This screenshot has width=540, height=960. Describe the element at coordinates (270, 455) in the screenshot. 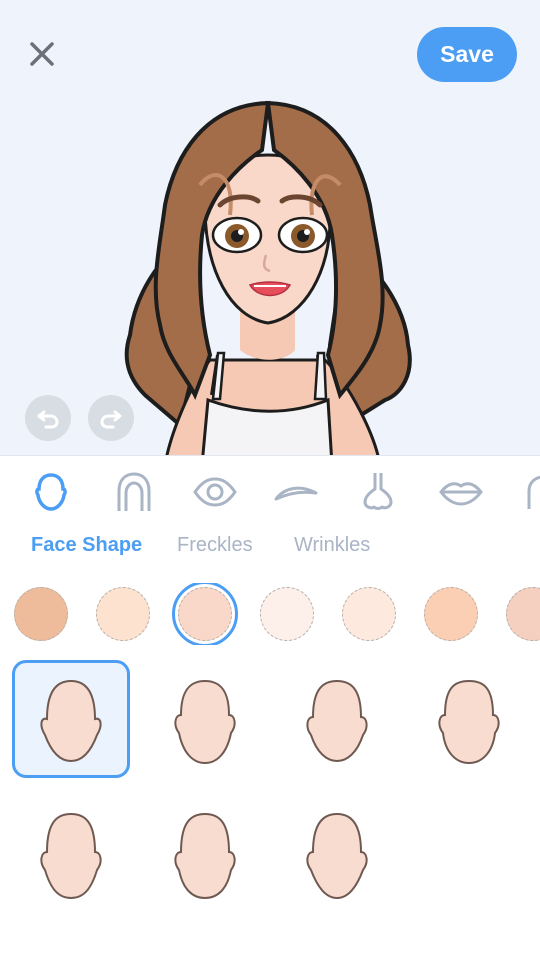

I see `divider` at that location.